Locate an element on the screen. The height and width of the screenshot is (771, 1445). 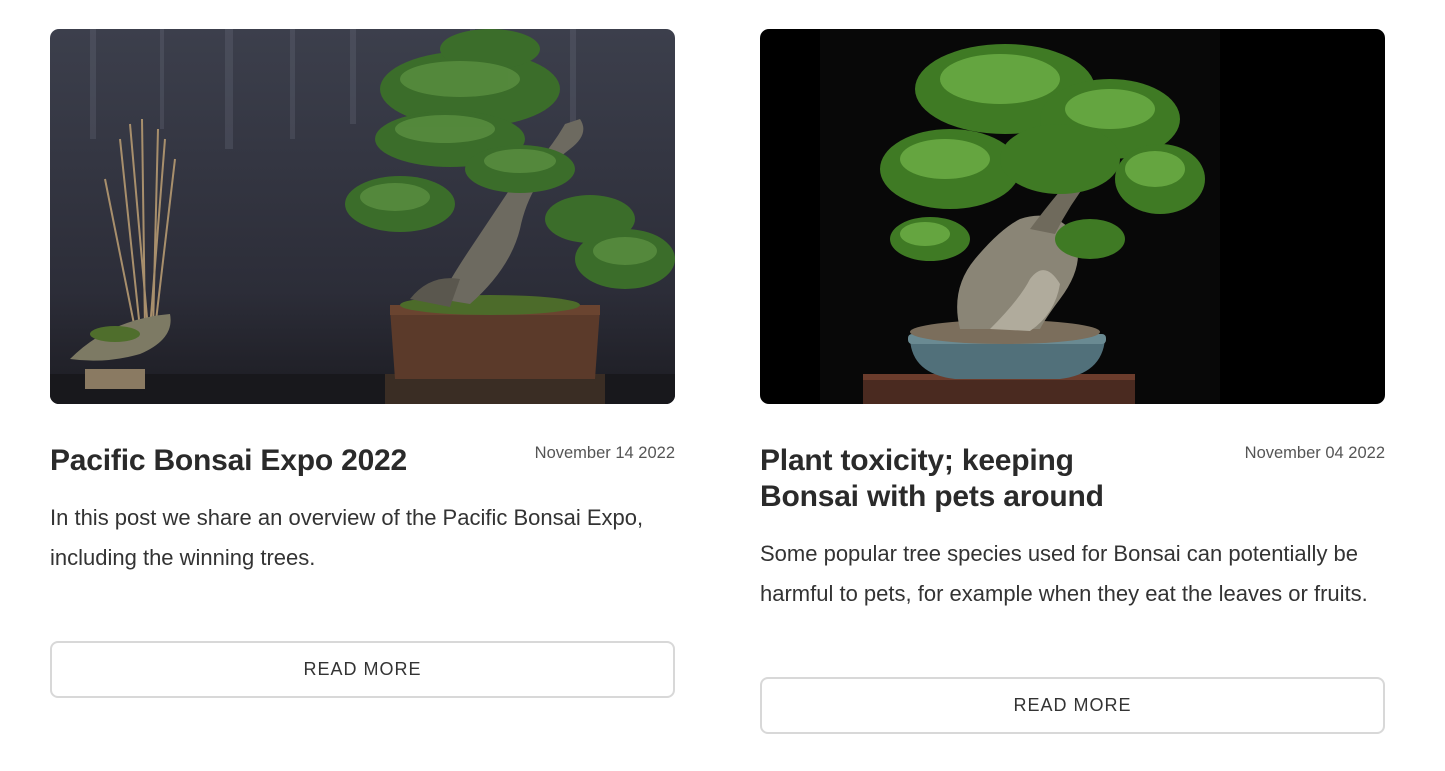
post-date: November 14 2022 is located at coordinates (604, 453).